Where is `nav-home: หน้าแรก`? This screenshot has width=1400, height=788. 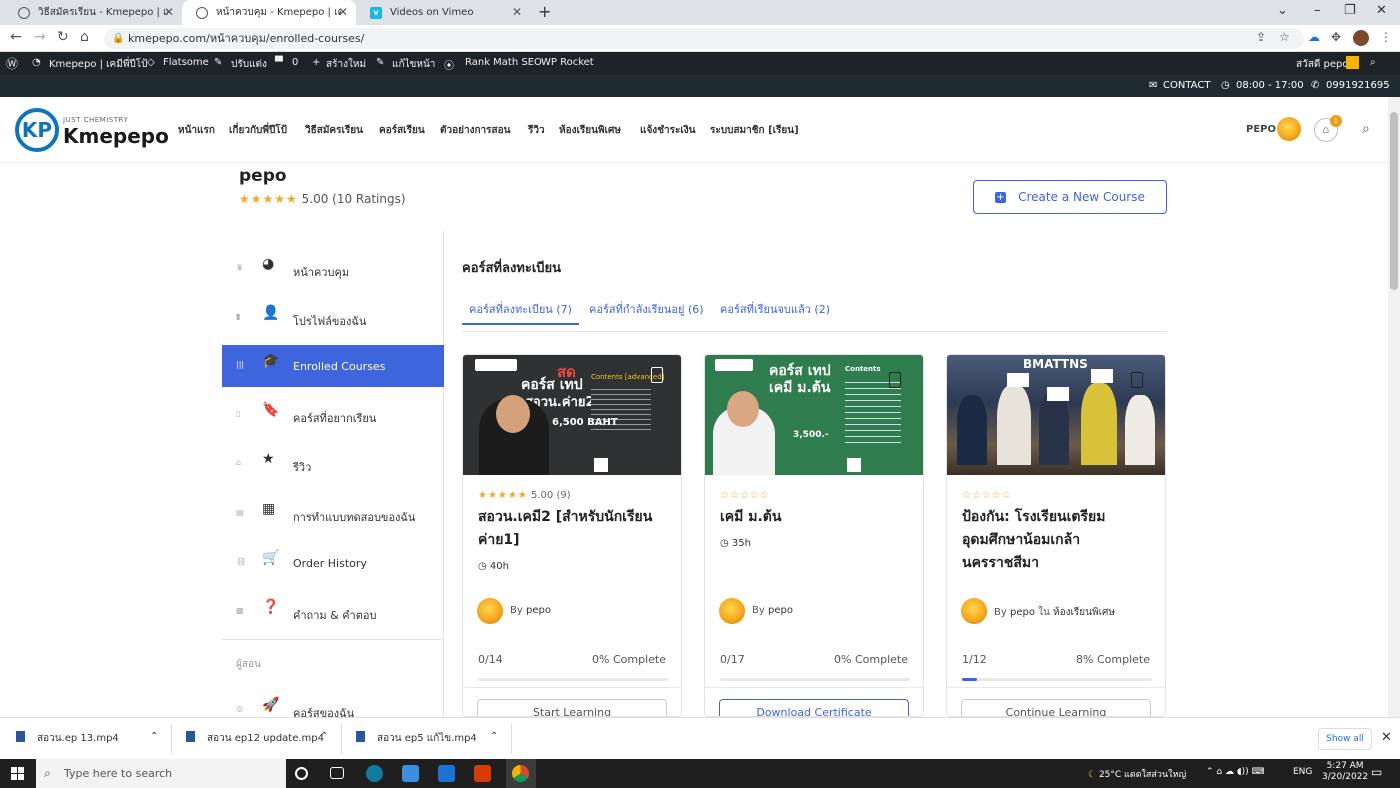
nav-home: หน้าแรก is located at coordinates (196, 130).